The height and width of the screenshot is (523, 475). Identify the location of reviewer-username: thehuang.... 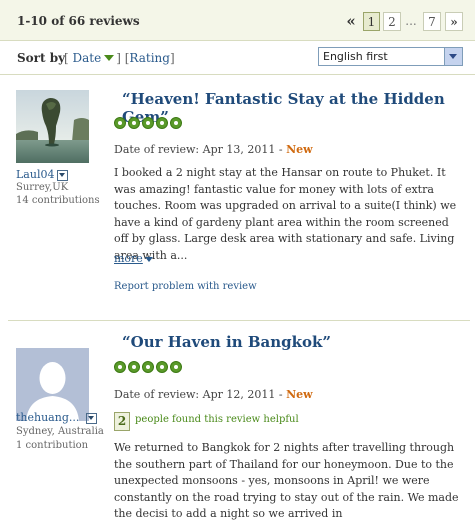
(57, 417).